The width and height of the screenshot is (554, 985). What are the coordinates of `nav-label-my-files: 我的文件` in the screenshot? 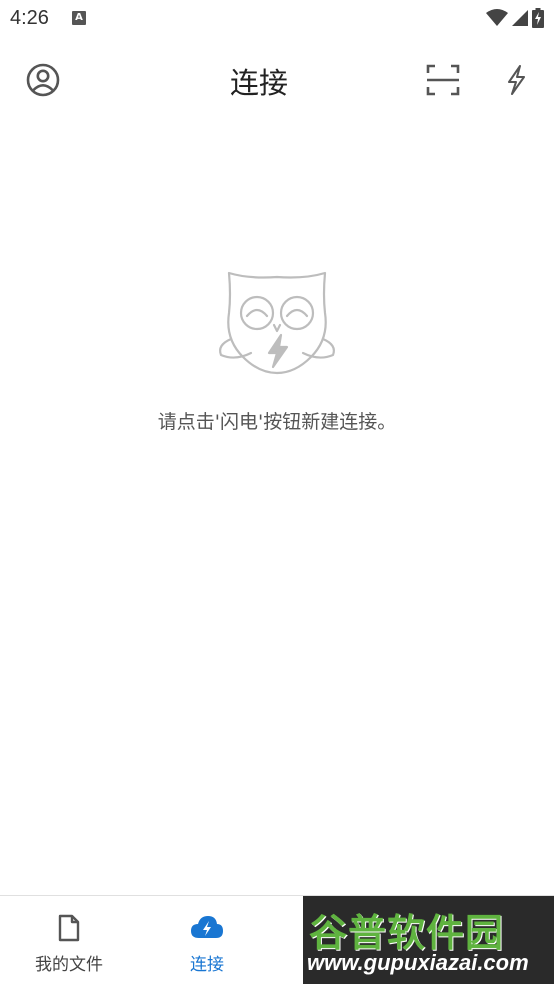 It's located at (69, 965).